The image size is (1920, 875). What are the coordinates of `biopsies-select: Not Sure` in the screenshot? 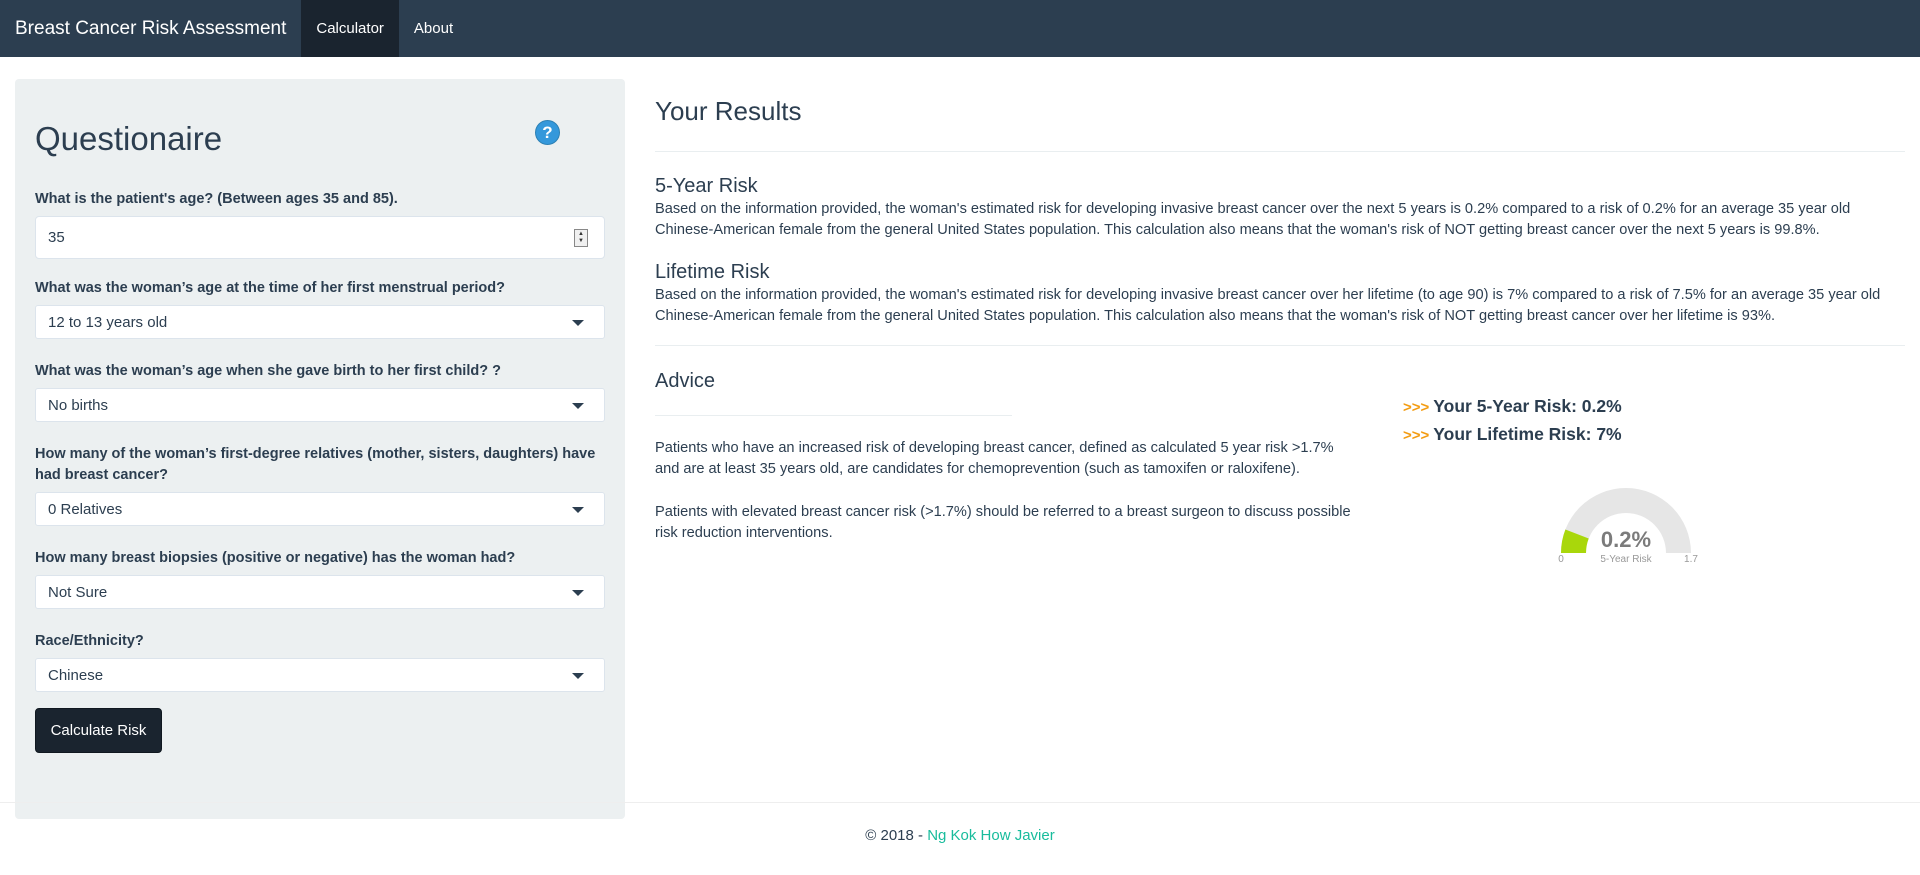 It's located at (320, 592).